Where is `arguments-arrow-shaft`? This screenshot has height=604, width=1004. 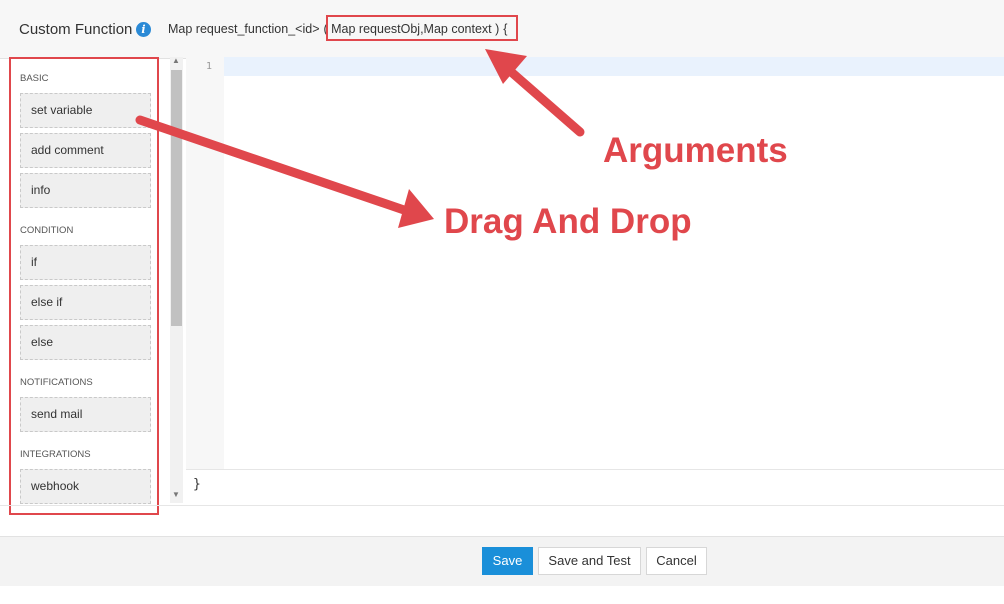 arguments-arrow-shaft is located at coordinates (544, 101).